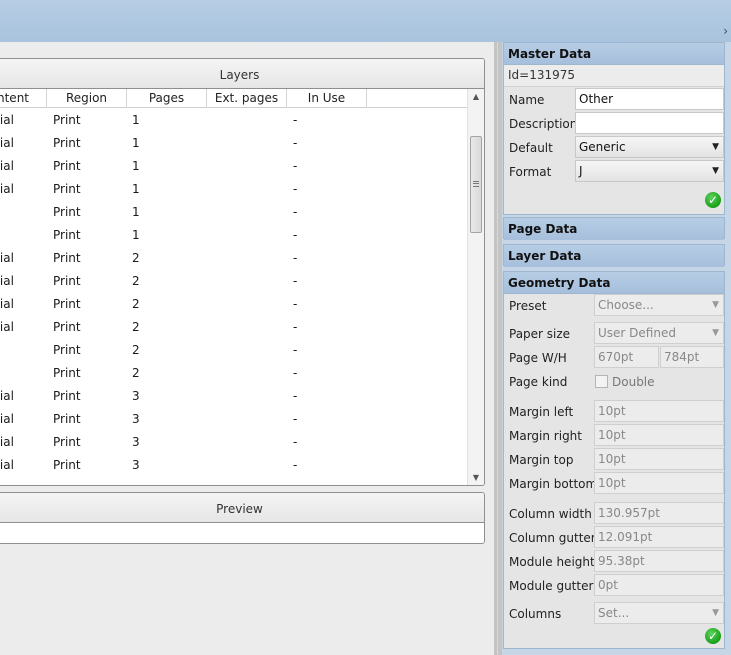 The image size is (731, 655). Describe the element at coordinates (247, 98) in the screenshot. I see `column-header-ext-pages: Ext. pages` at that location.